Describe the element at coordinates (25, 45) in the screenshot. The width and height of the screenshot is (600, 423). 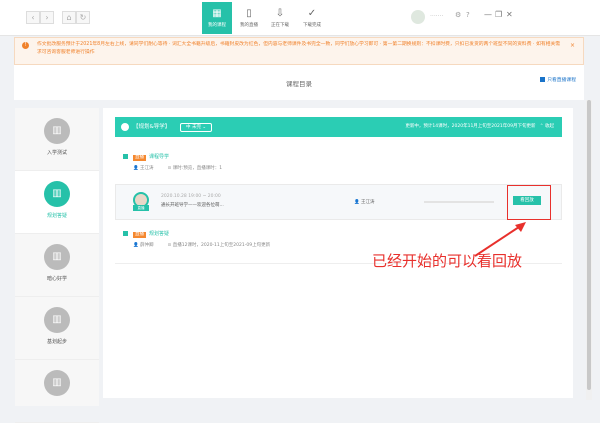
I see `warning-icon: !` at that location.